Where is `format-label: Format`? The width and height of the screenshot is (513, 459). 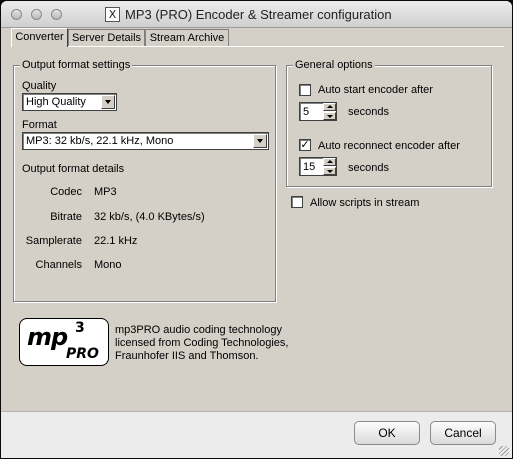 format-label: Format is located at coordinates (39, 125).